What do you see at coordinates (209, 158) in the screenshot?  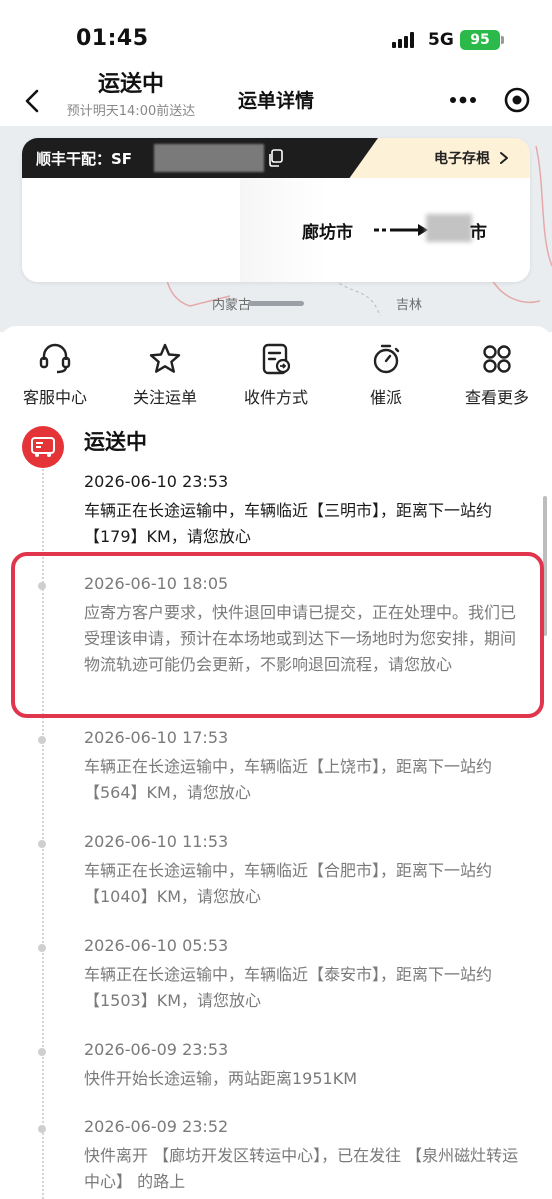 I see `waybill-number-redacted` at bounding box center [209, 158].